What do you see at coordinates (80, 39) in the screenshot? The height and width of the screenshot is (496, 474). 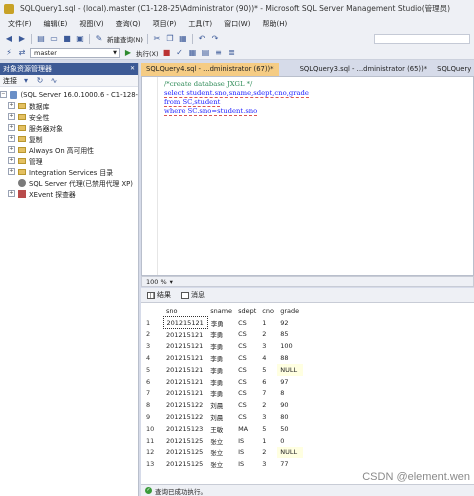 I see `save-all-icon: ▣` at bounding box center [80, 39].